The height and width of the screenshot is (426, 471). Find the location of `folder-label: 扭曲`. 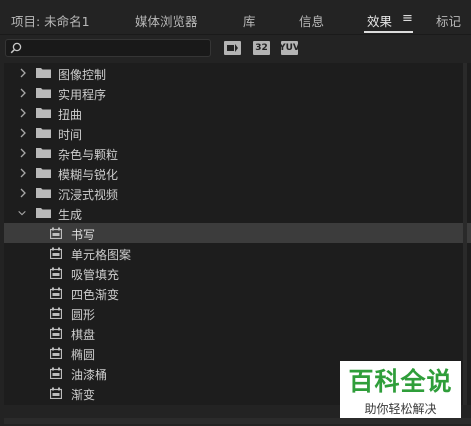

folder-label: 扭曲 is located at coordinates (70, 115).